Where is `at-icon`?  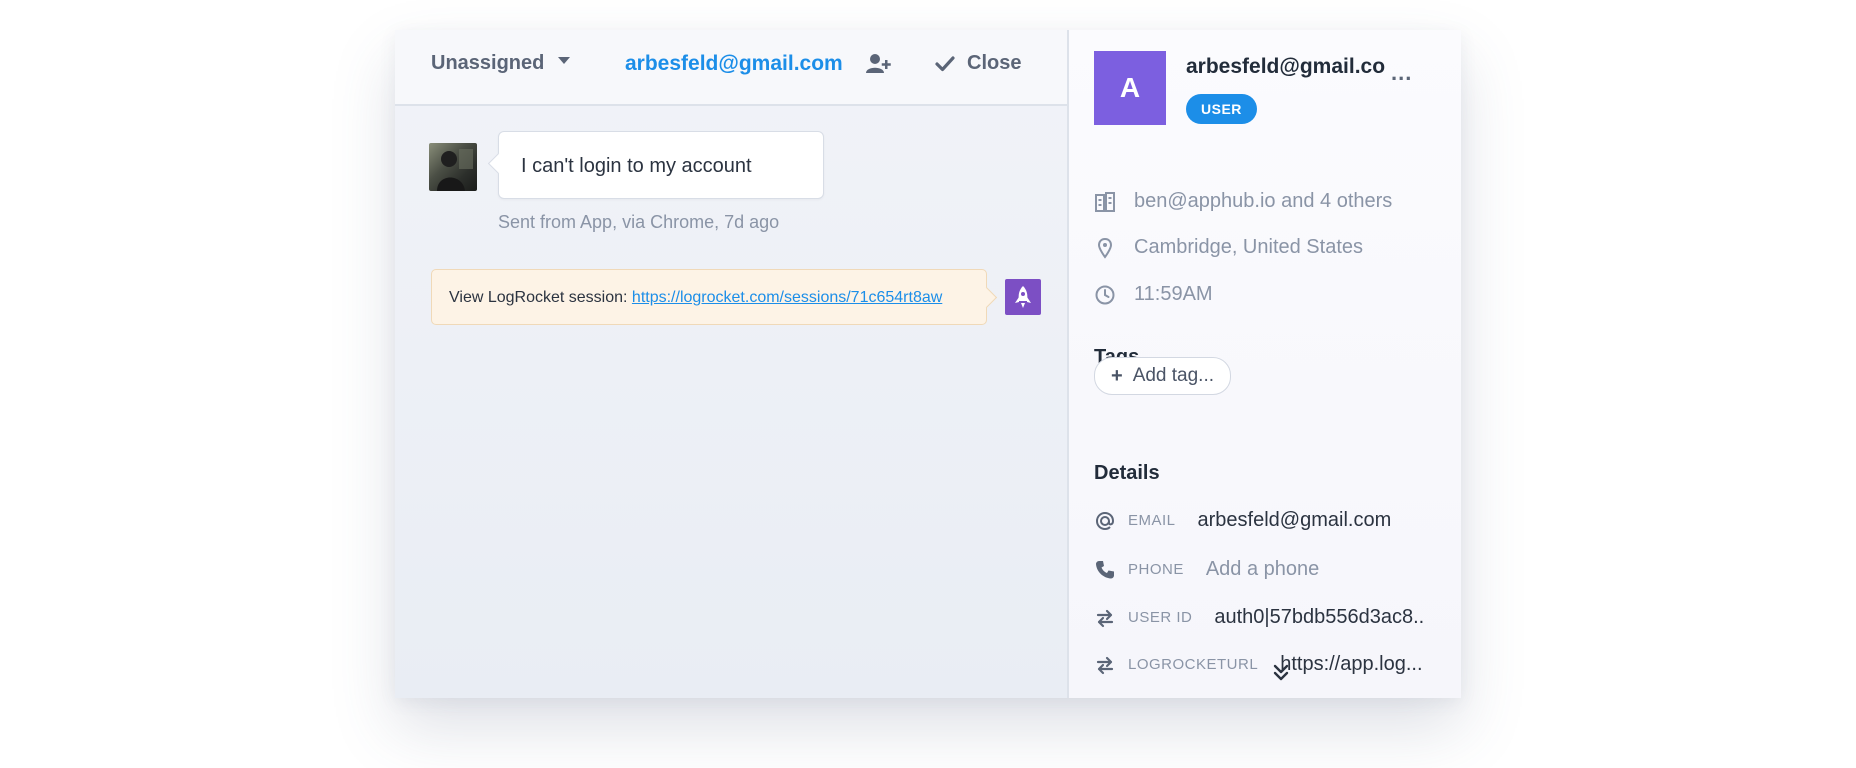
at-icon is located at coordinates (1105, 520).